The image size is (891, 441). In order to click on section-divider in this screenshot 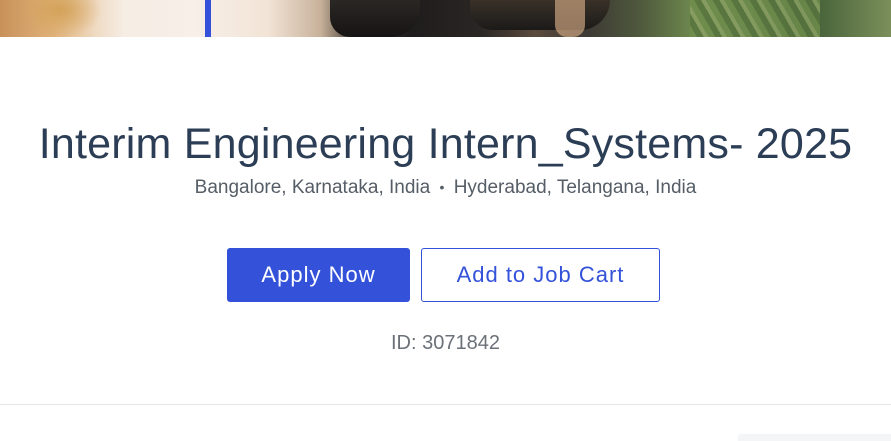, I will do `click(445, 404)`.